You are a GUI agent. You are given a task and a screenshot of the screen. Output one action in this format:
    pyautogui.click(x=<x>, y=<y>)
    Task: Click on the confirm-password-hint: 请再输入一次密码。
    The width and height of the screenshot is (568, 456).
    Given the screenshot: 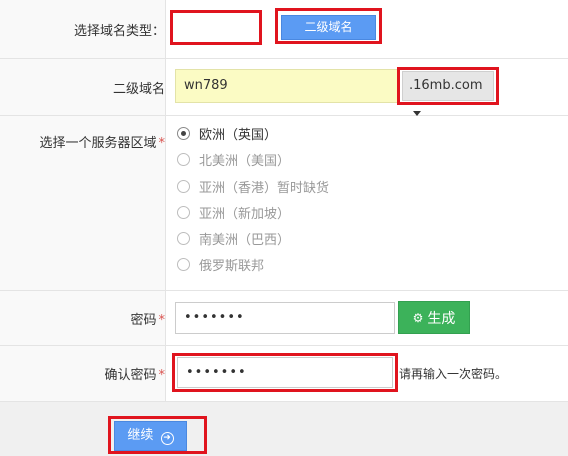 What is the action you would take?
    pyautogui.click(x=453, y=374)
    